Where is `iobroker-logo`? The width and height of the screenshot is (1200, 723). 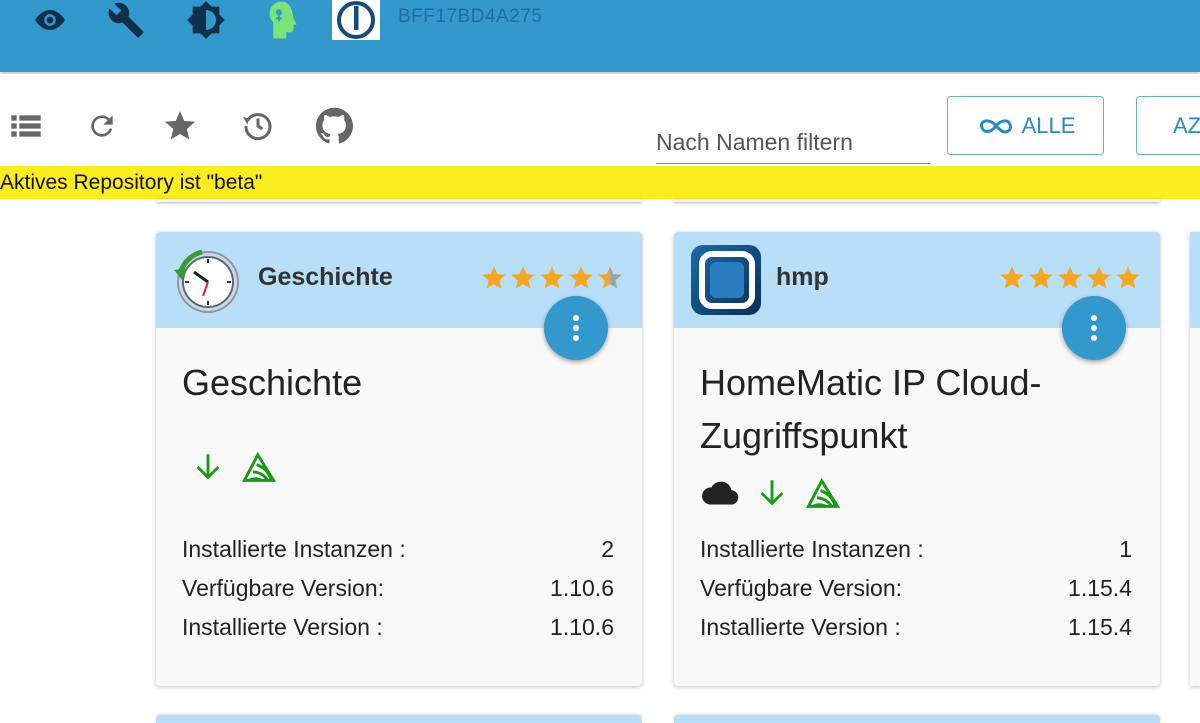
iobroker-logo is located at coordinates (356, 20).